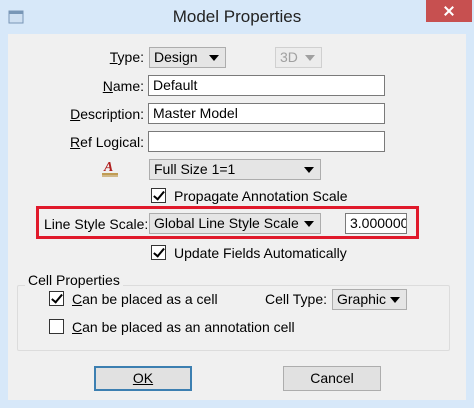 This screenshot has height=408, width=474. I want to click on ref-logical-field, so click(266, 141).